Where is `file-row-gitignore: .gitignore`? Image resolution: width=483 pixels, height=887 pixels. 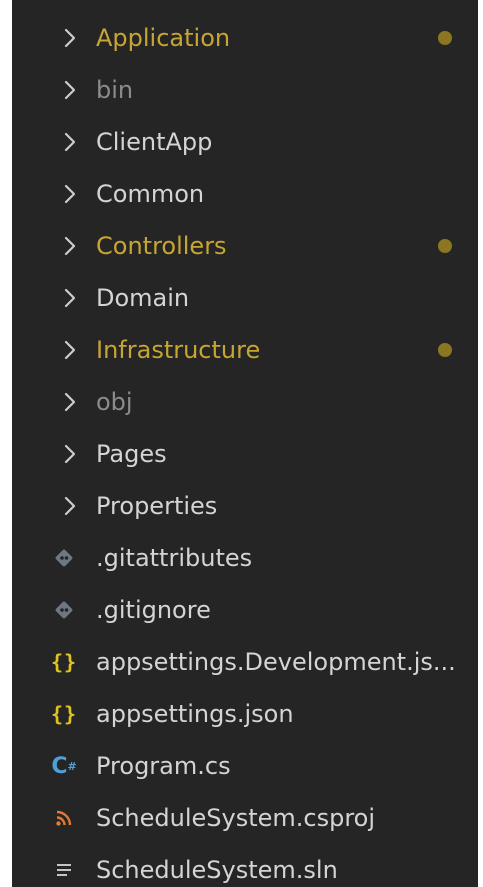 file-row-gitignore: .gitignore is located at coordinates (245, 610).